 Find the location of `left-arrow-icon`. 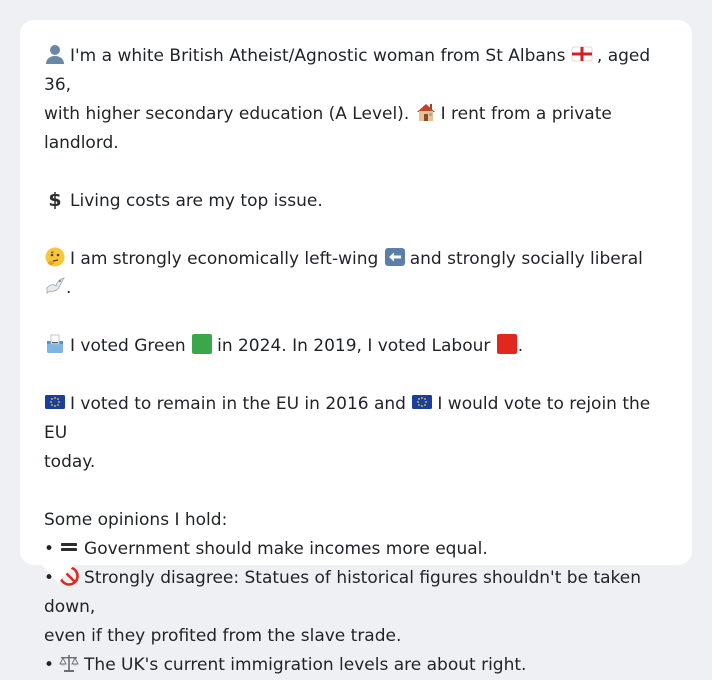

left-arrow-icon is located at coordinates (395, 257).